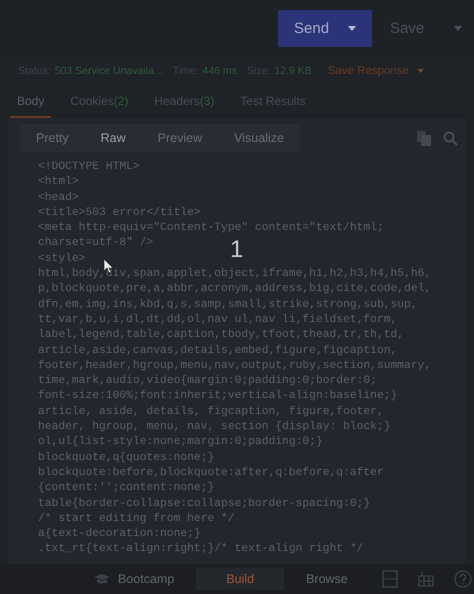 The image size is (474, 594). I want to click on code-line: {content:'';content:none;}, so click(126, 488).